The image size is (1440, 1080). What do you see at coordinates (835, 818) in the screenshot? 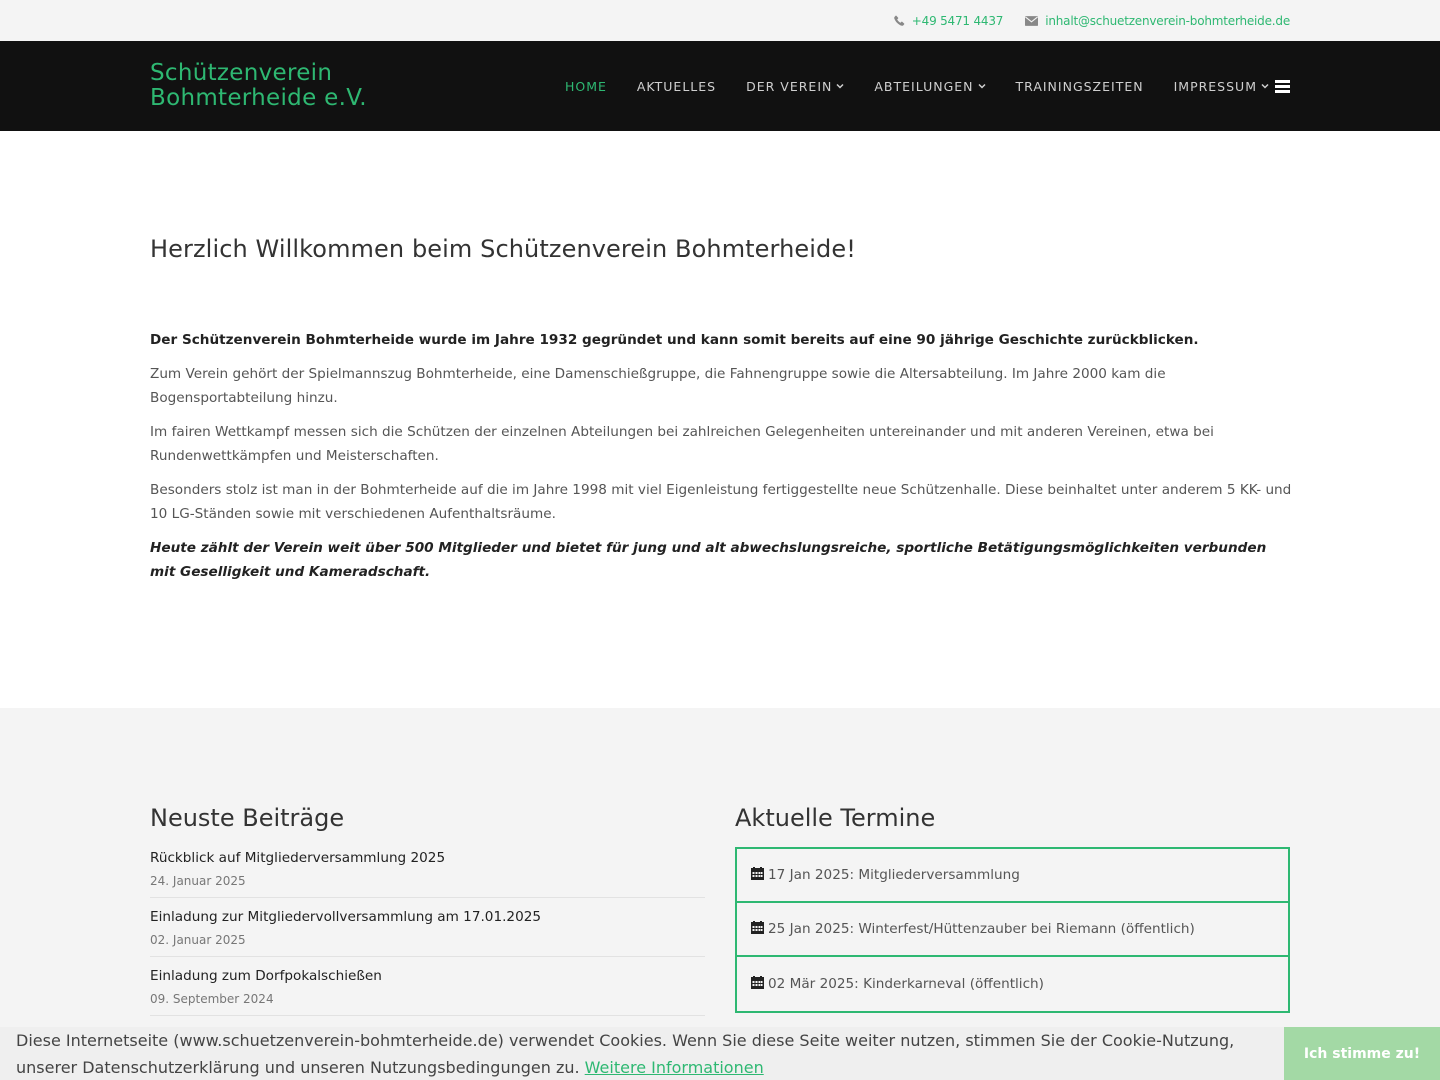
I see `events-title: Aktuelle Termine` at bounding box center [835, 818].